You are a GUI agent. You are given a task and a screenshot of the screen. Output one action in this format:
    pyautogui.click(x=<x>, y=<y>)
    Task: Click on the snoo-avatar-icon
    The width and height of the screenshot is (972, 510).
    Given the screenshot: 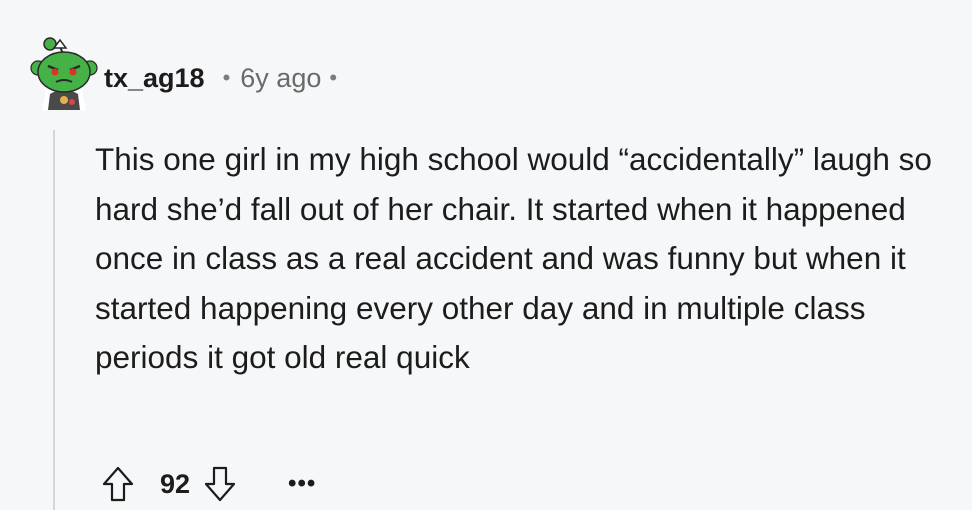 What is the action you would take?
    pyautogui.click(x=64, y=73)
    